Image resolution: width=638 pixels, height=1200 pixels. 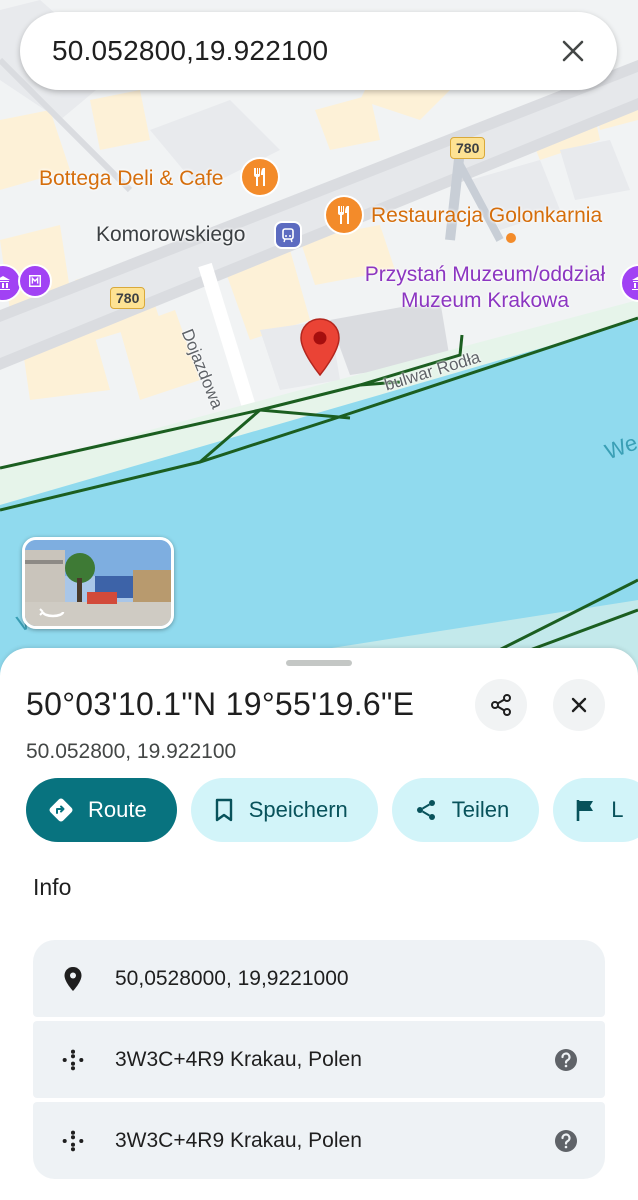 What do you see at coordinates (485, 274) in the screenshot?
I see `poi-label-museum-line1: Przystań Muzeum/oddział` at bounding box center [485, 274].